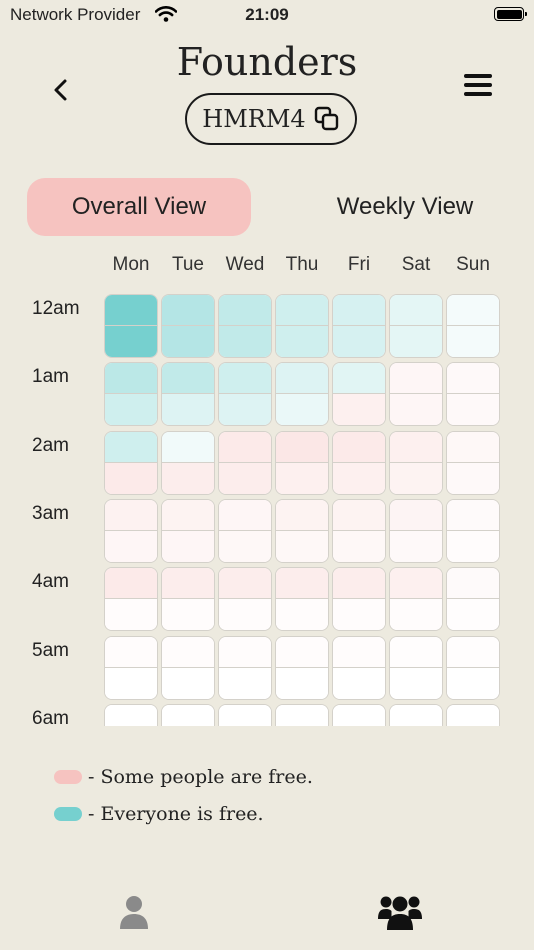 This screenshot has height=950, width=534. Describe the element at coordinates (50, 445) in the screenshot. I see `hour-label-2am: 2am` at that location.